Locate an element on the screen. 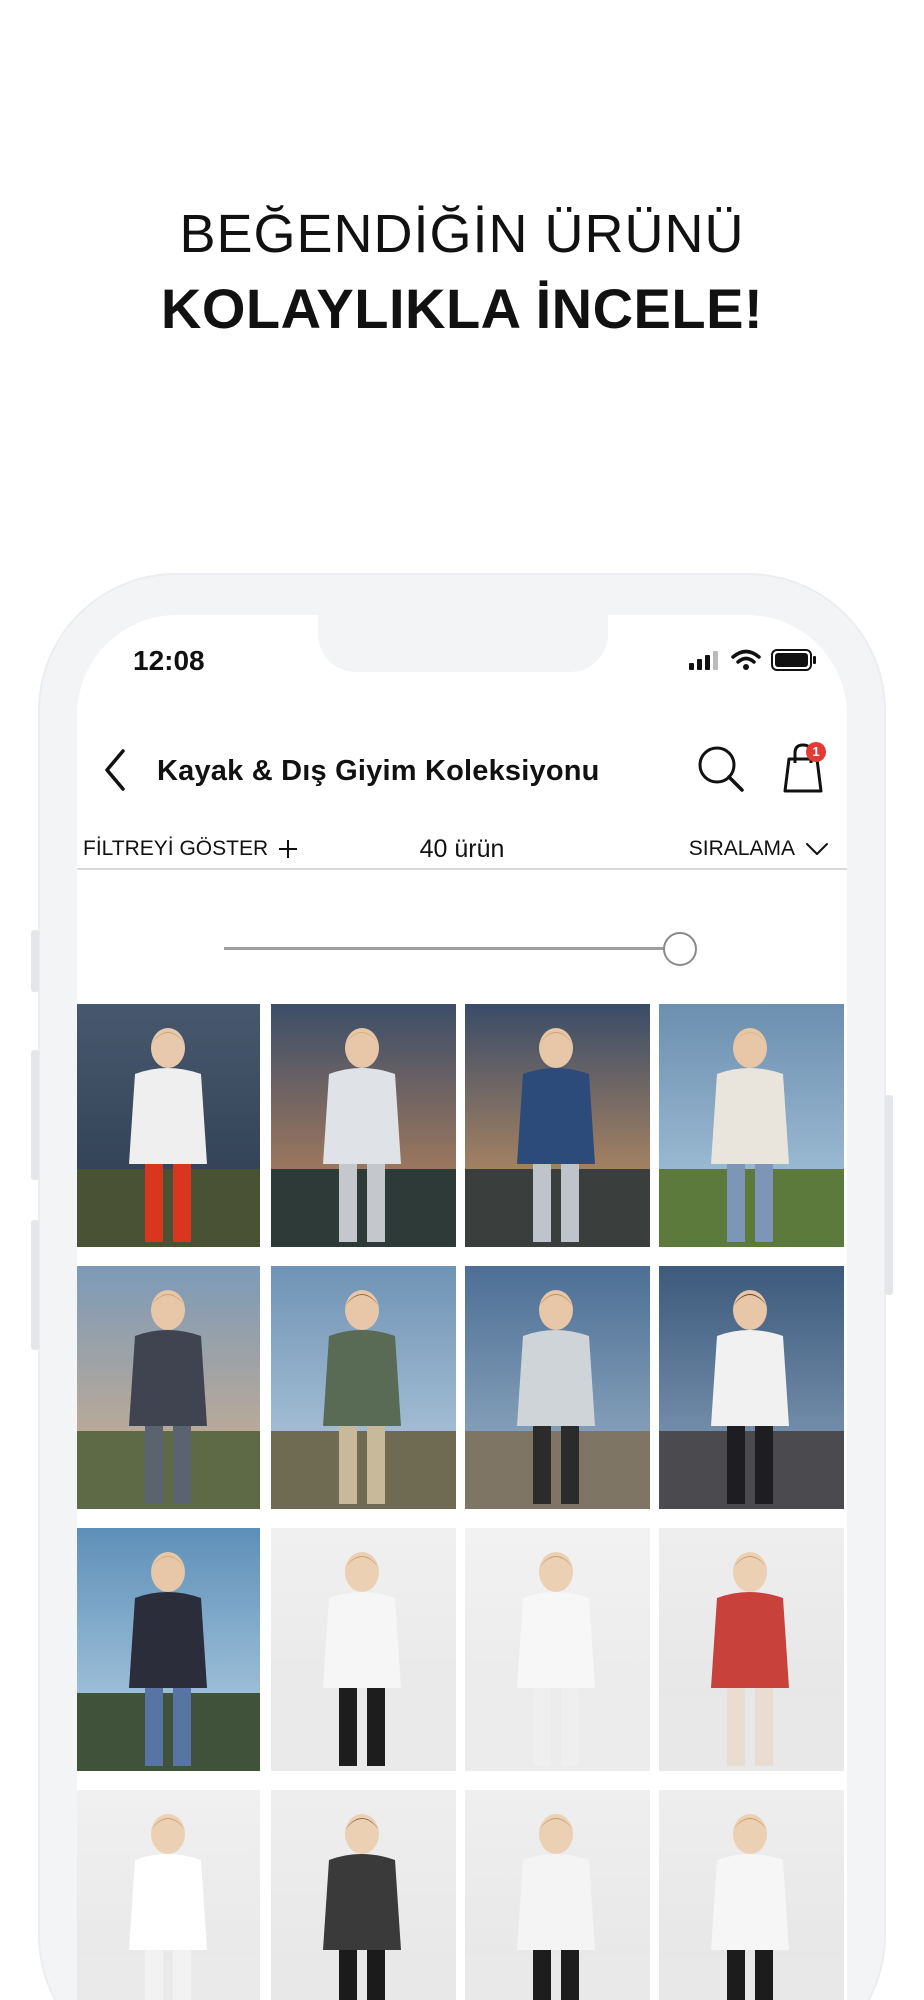 Image resolution: width=924 pixels, height=2000 pixels. grey-coat-reeds-photo is located at coordinates (168, 1387).